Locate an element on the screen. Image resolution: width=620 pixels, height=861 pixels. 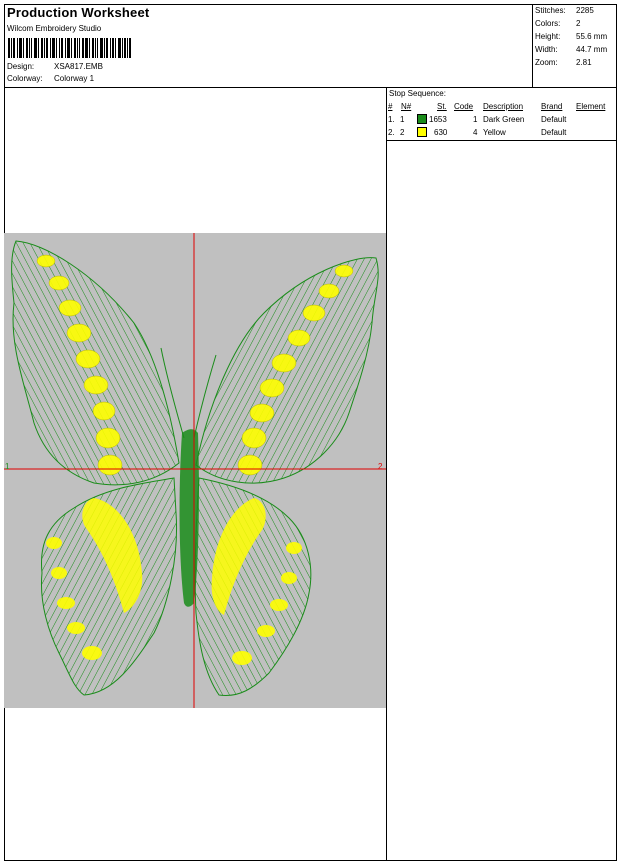
barcode is located at coordinates (69, 48).